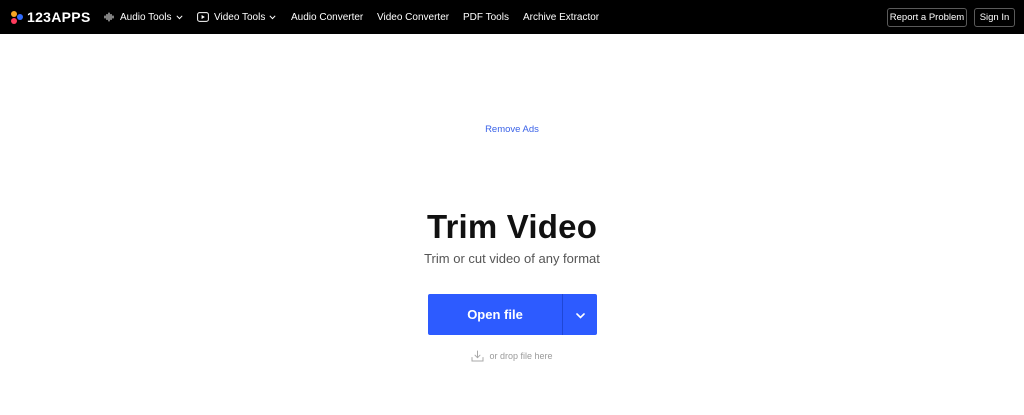 The image size is (1024, 415). I want to click on remove-ads-link: Remove Ads, so click(512, 129).